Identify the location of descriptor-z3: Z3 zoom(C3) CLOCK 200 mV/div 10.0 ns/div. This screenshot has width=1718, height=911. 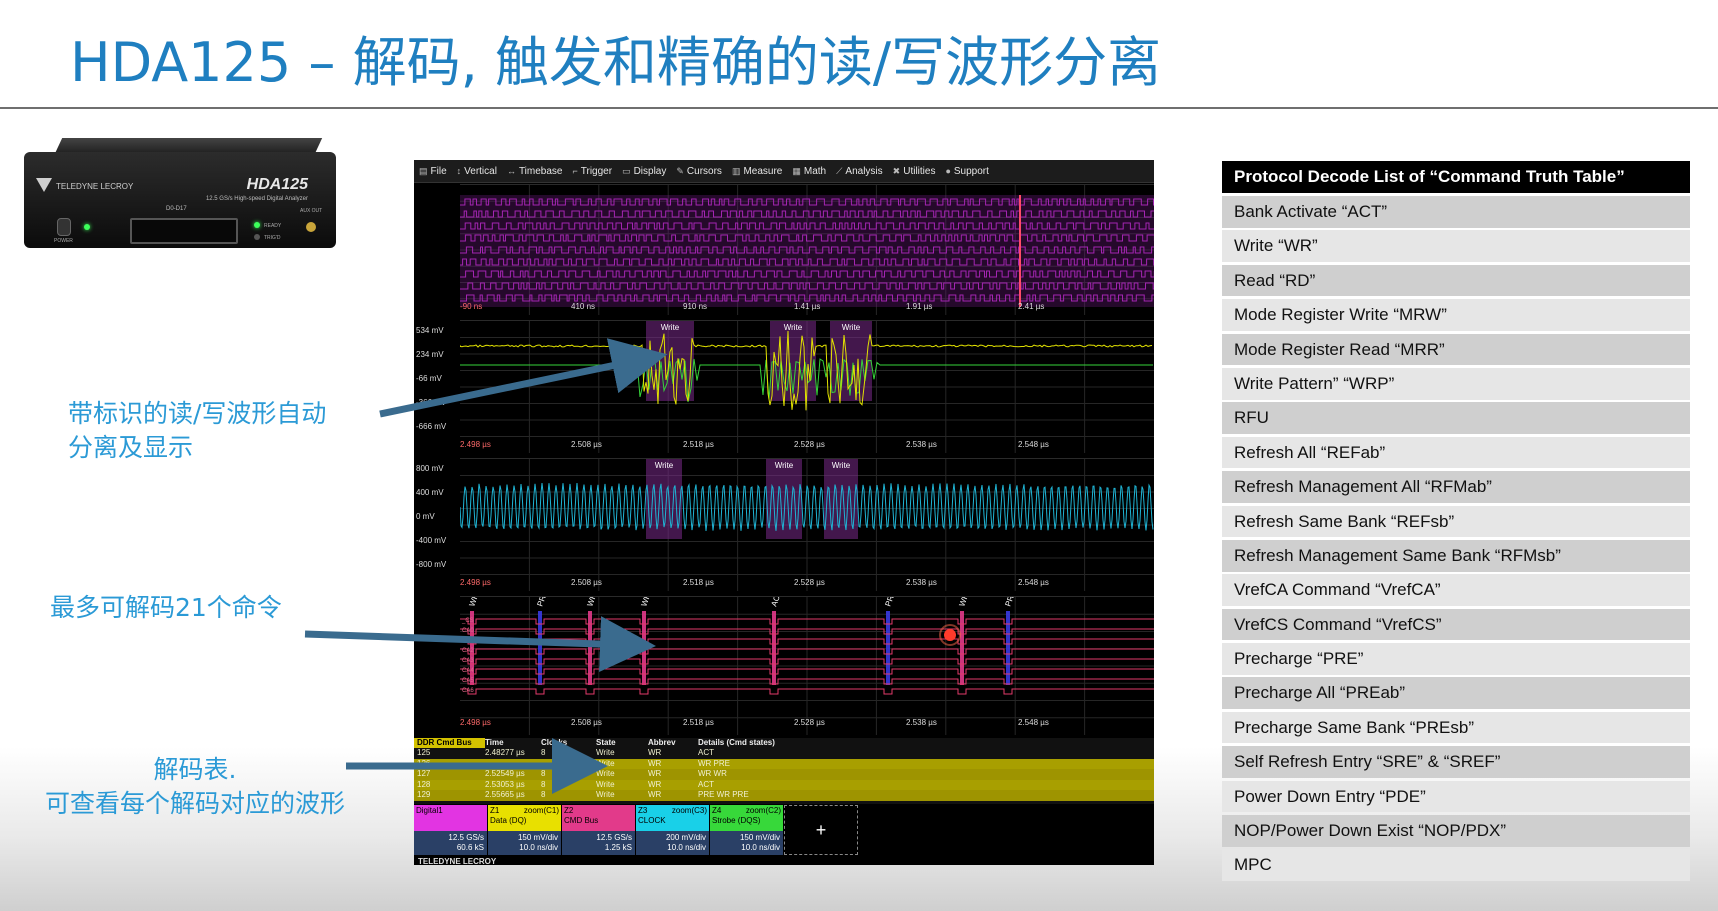
(672, 830).